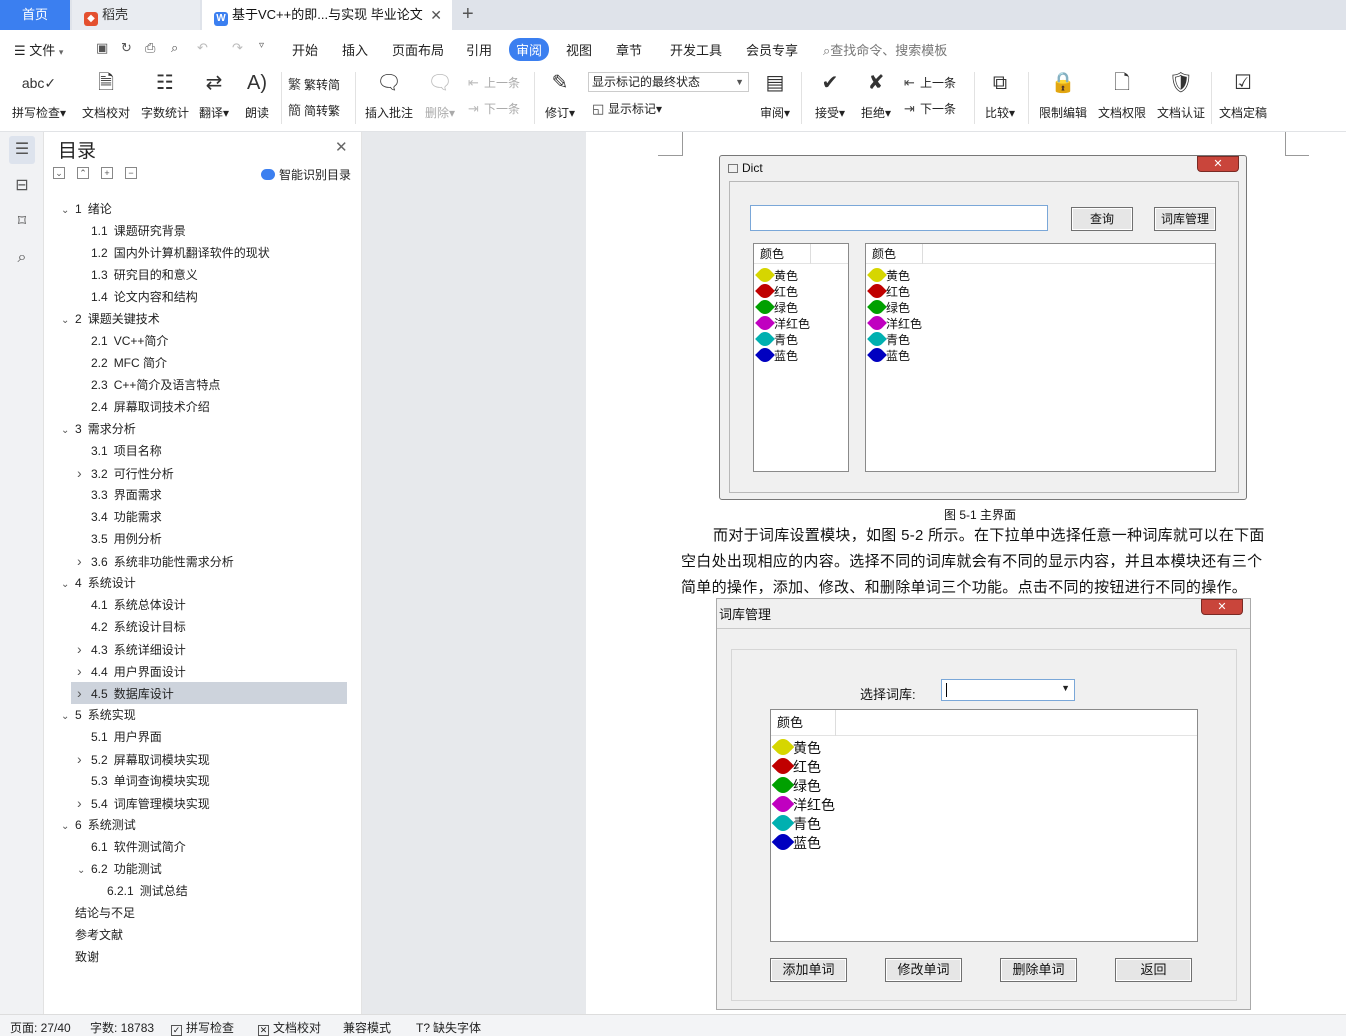 The height and width of the screenshot is (1036, 1346). I want to click on spell-check-button: abc✓ 拼写检查▾, so click(39, 95).